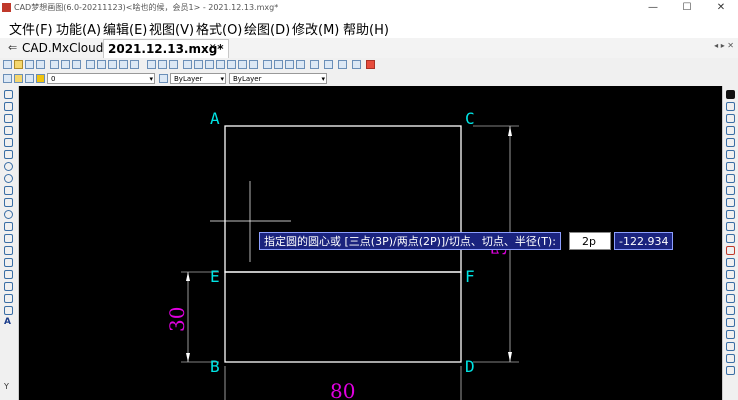 Image resolution: width=738 pixels, height=400 pixels. Describe the element at coordinates (730, 190) in the screenshot. I see `scale-icon` at that location.